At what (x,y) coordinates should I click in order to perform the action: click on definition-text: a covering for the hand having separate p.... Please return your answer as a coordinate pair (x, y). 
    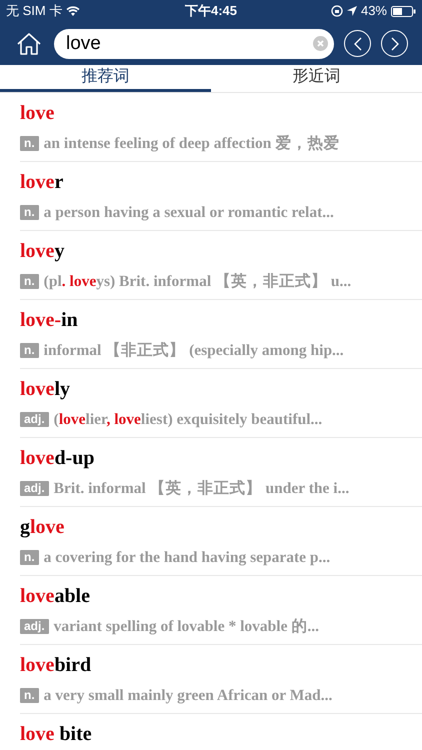
    Looking at the image, I should click on (187, 558).